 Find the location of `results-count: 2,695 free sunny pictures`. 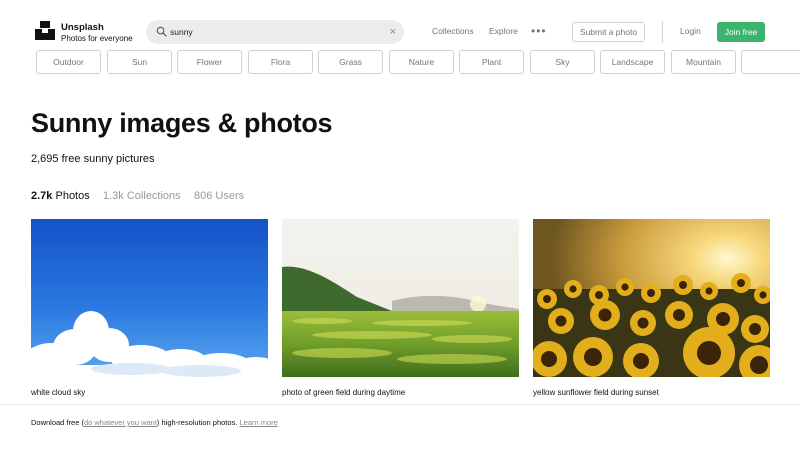

results-count: 2,695 free sunny pictures is located at coordinates (93, 159).